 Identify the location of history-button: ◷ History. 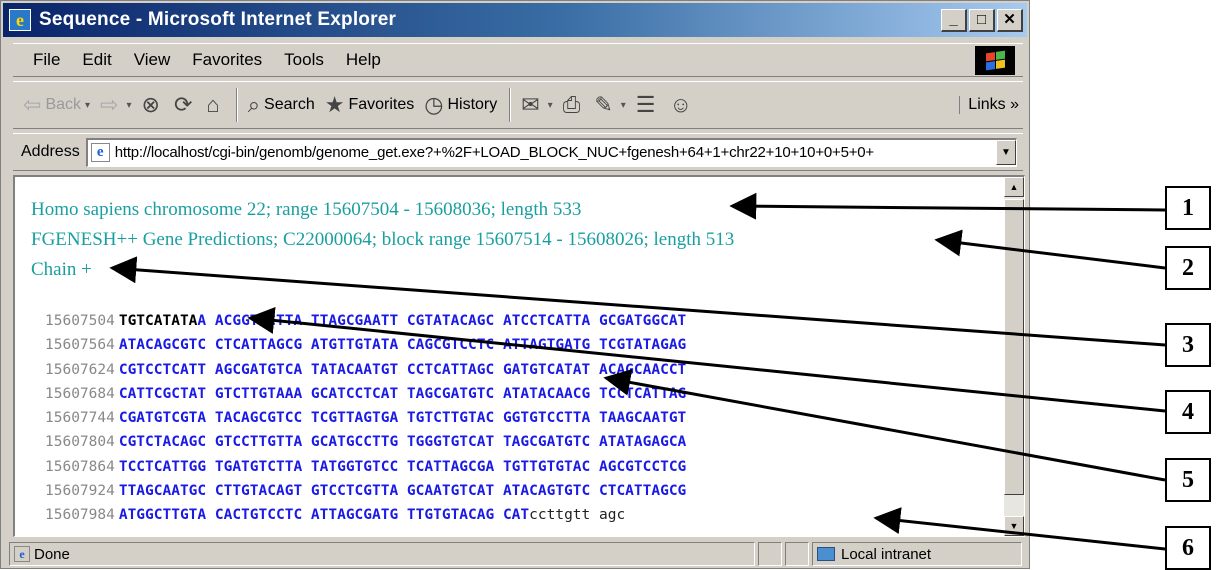
(460, 105).